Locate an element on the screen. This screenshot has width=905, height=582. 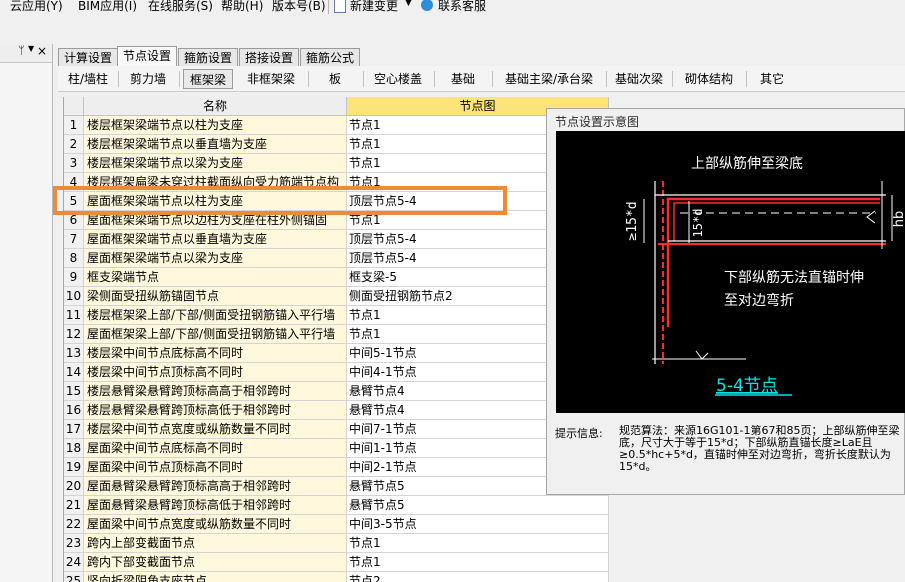
chevron-down-icon: ▼ is located at coordinates (408, 4).